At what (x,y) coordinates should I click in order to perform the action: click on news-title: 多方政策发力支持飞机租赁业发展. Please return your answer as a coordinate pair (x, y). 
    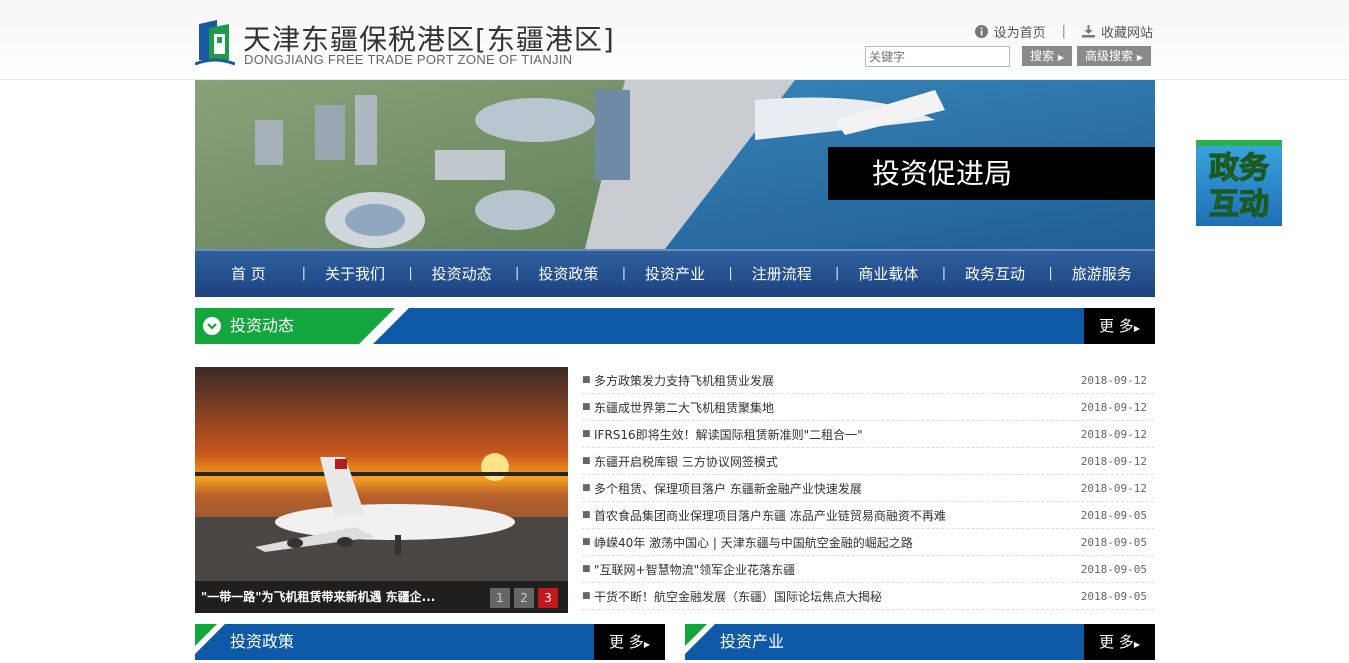
    Looking at the image, I should click on (837, 380).